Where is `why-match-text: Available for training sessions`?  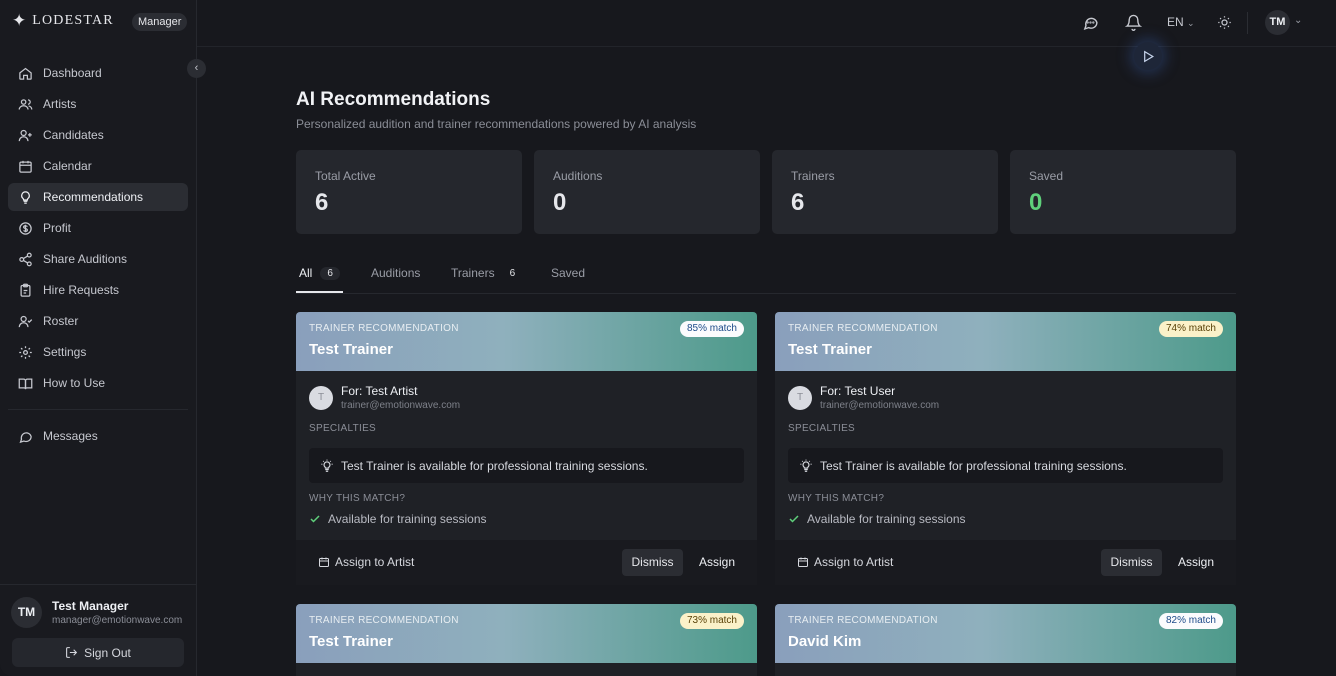 why-match-text: Available for training sessions is located at coordinates (886, 519).